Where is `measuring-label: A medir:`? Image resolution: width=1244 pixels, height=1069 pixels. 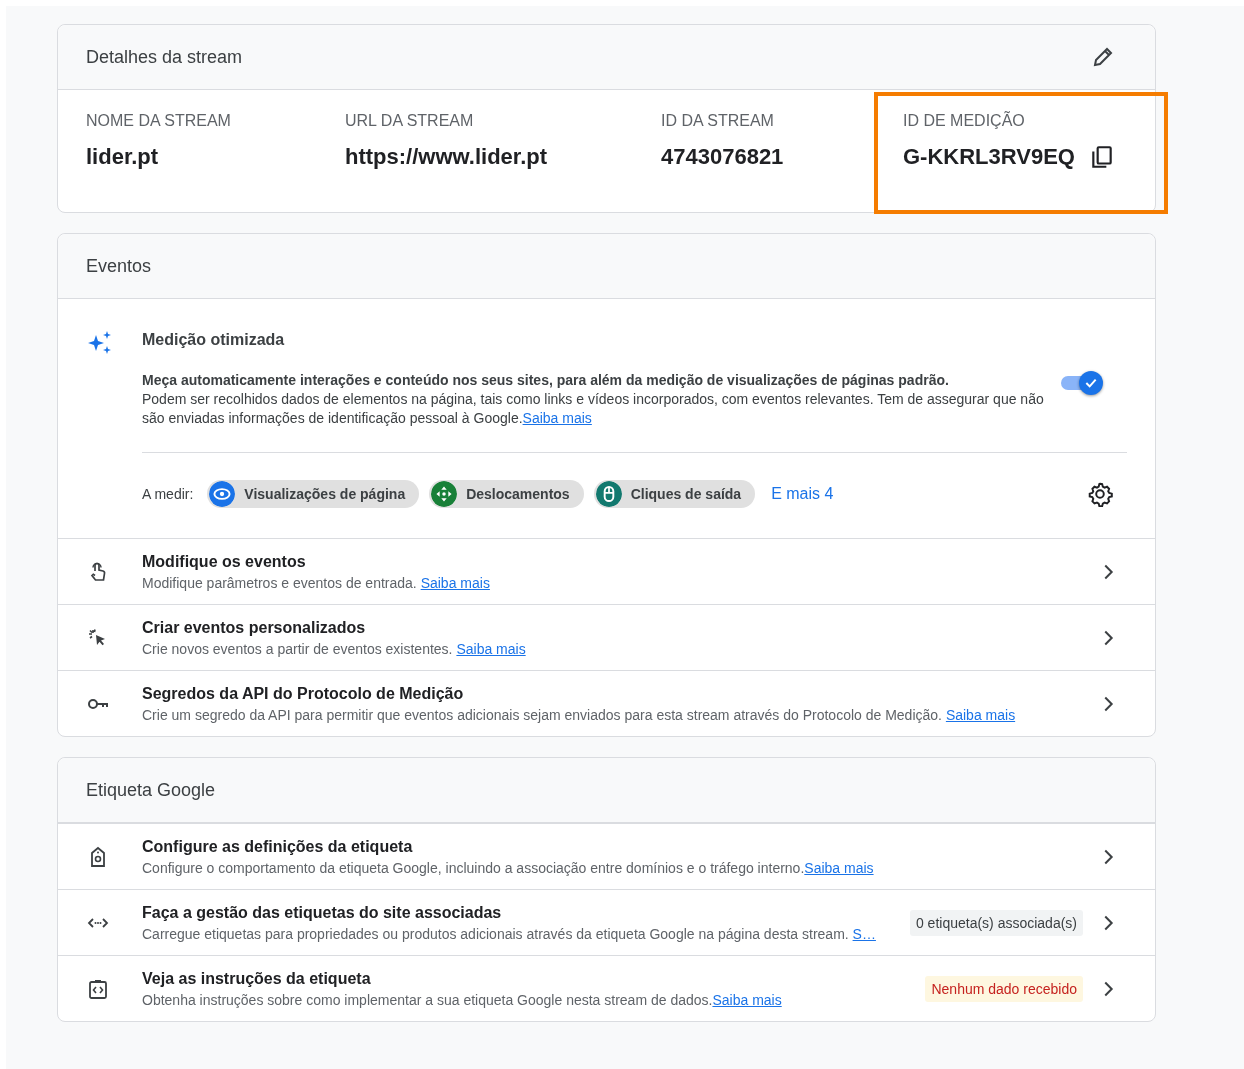
measuring-label: A medir: is located at coordinates (168, 494).